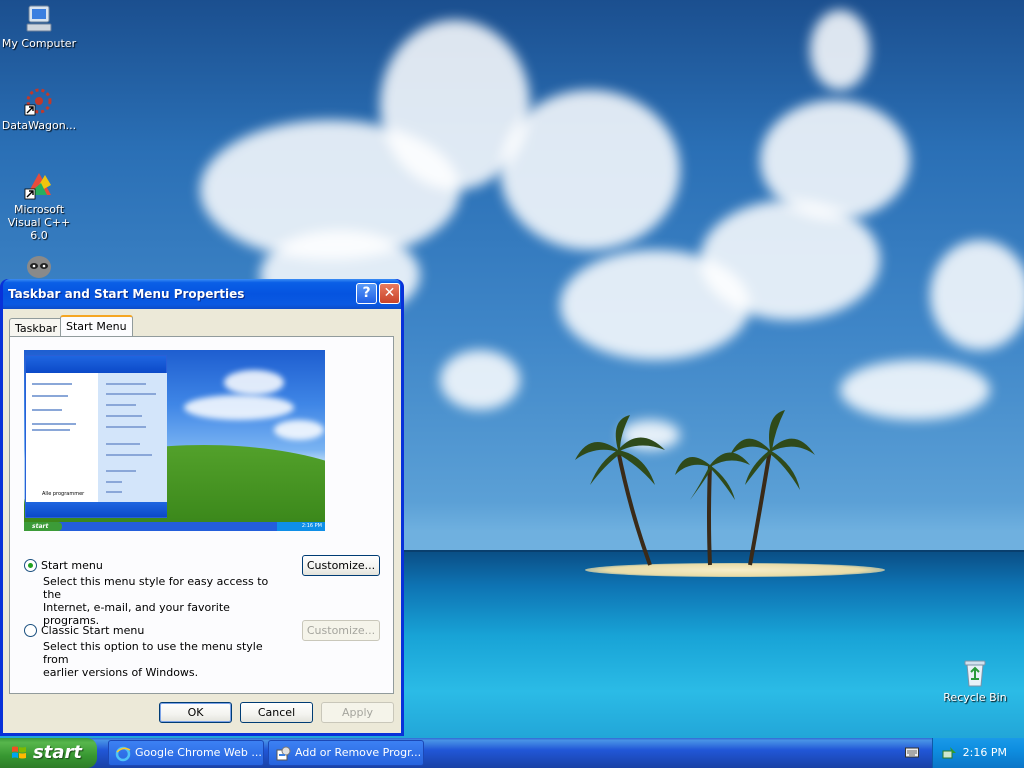  What do you see at coordinates (92, 630) in the screenshot?
I see `classic-start-menu-radio-label: Classic Start menu` at bounding box center [92, 630].